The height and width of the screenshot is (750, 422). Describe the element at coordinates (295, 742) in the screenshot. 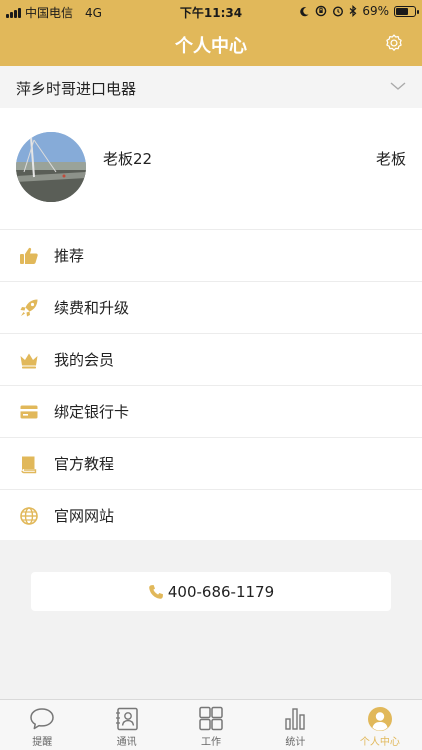

I see `tab-label: 统计` at that location.